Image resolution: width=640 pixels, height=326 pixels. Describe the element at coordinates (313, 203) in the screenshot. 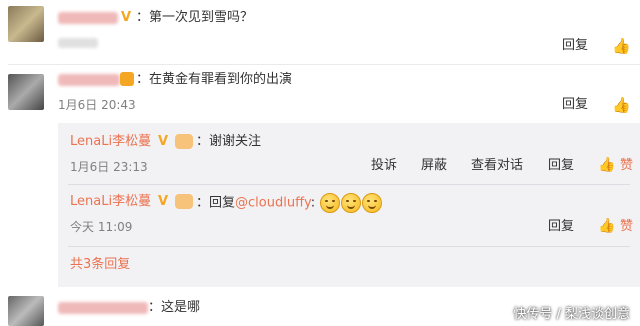

I see `reply-colon: :` at that location.